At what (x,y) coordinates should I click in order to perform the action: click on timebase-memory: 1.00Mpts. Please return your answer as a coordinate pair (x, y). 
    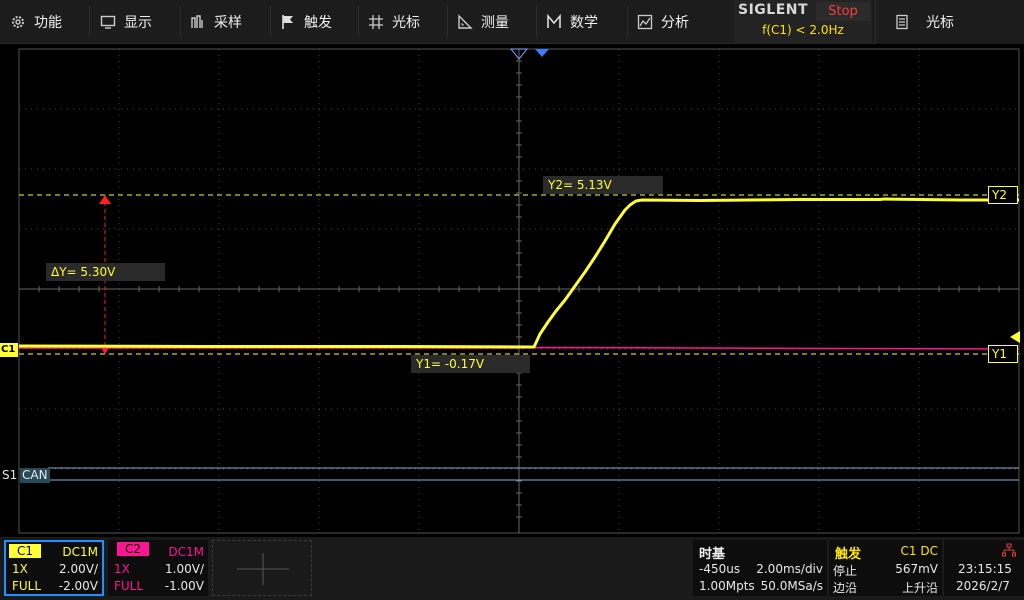
    Looking at the image, I should click on (727, 586).